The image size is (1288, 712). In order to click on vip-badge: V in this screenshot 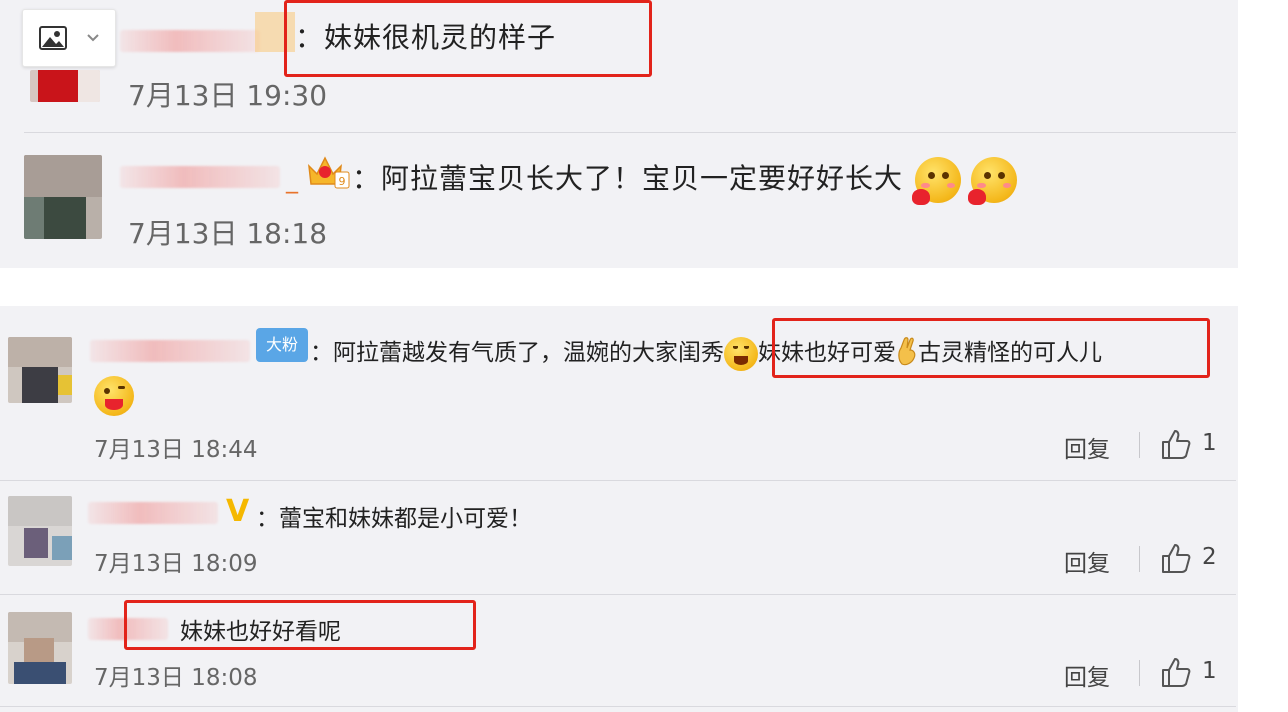, I will do `click(237, 511)`.